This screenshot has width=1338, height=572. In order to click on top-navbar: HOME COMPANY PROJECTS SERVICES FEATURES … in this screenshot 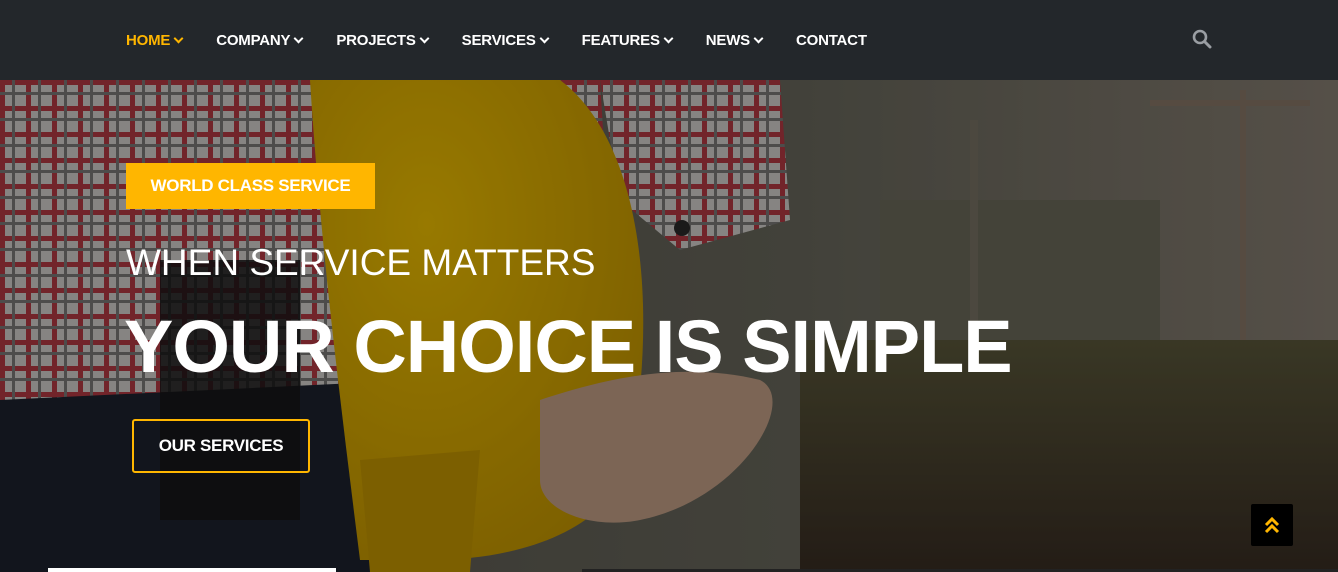, I will do `click(669, 40)`.